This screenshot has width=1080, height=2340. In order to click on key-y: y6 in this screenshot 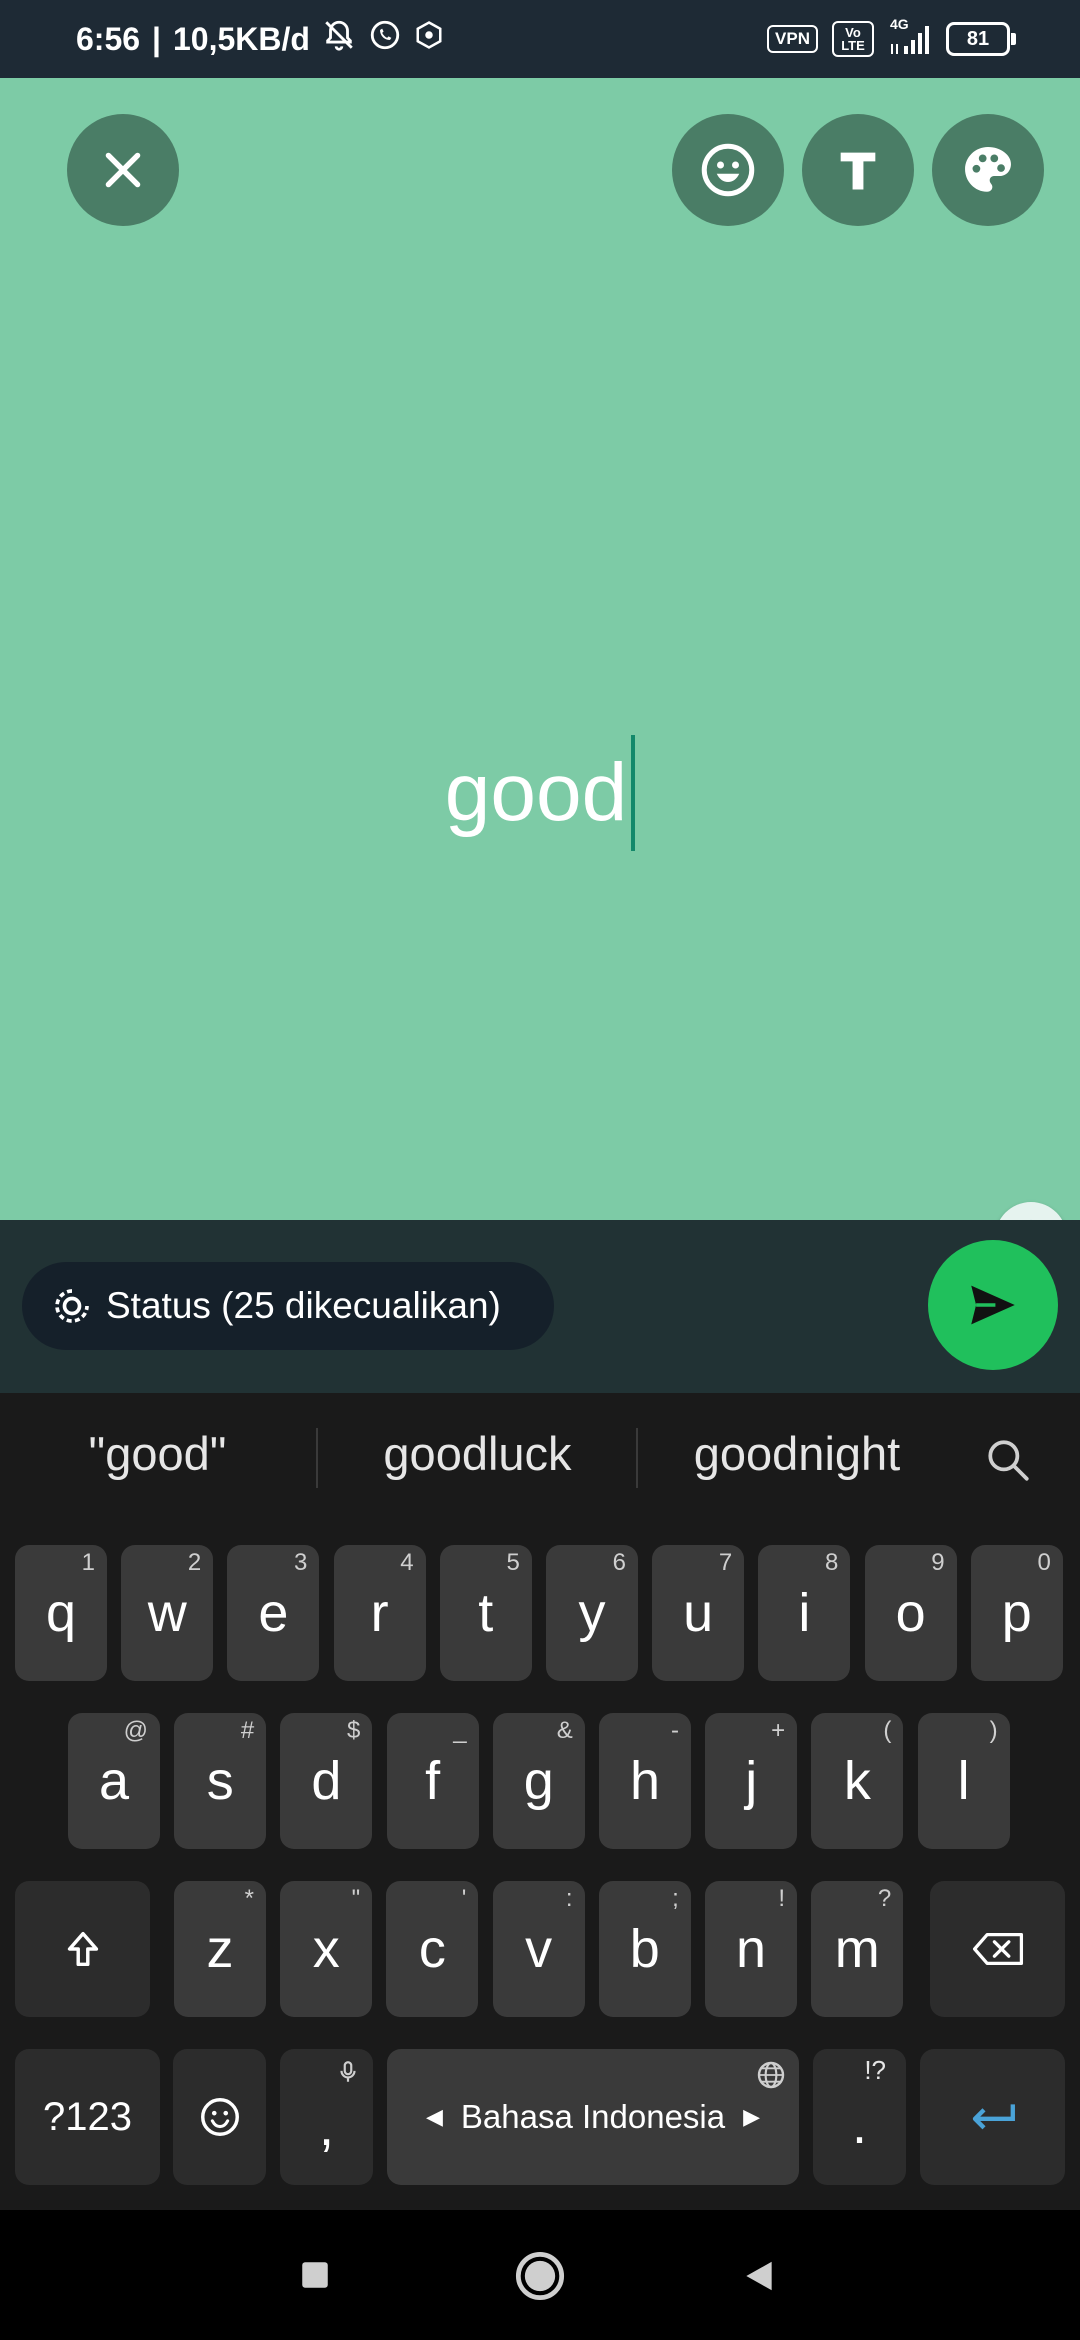, I will do `click(592, 1613)`.